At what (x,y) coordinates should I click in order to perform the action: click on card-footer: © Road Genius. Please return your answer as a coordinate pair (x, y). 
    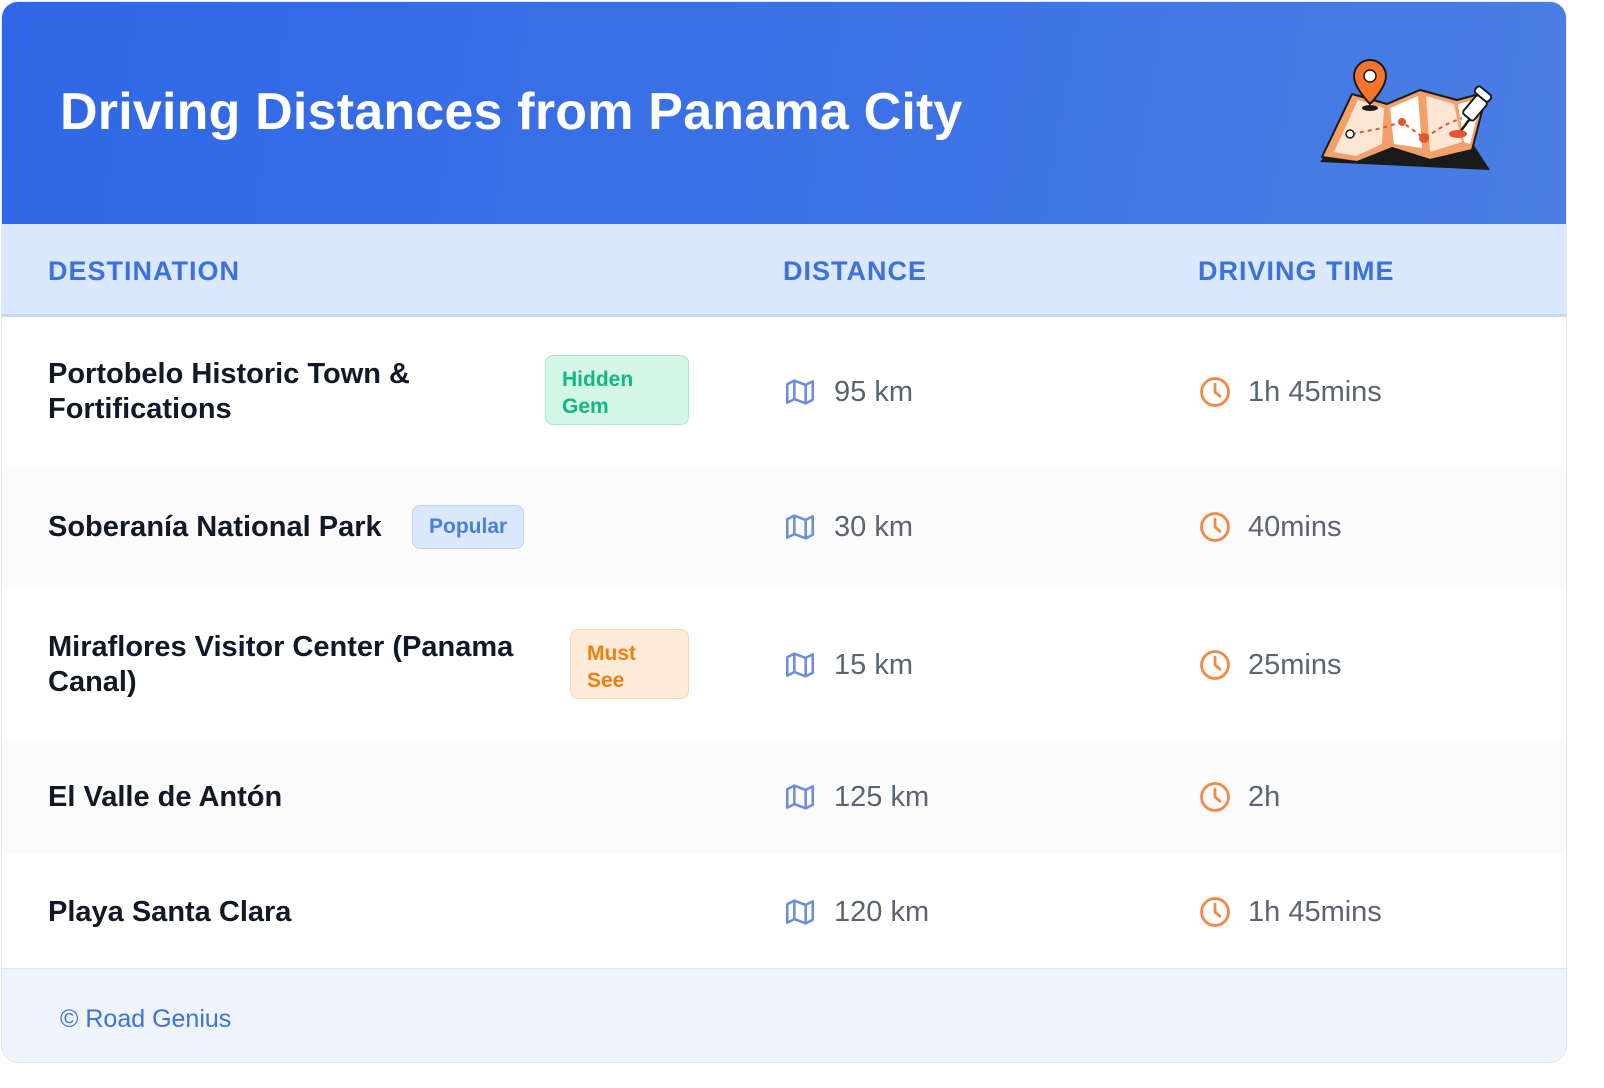
    Looking at the image, I should click on (784, 1015).